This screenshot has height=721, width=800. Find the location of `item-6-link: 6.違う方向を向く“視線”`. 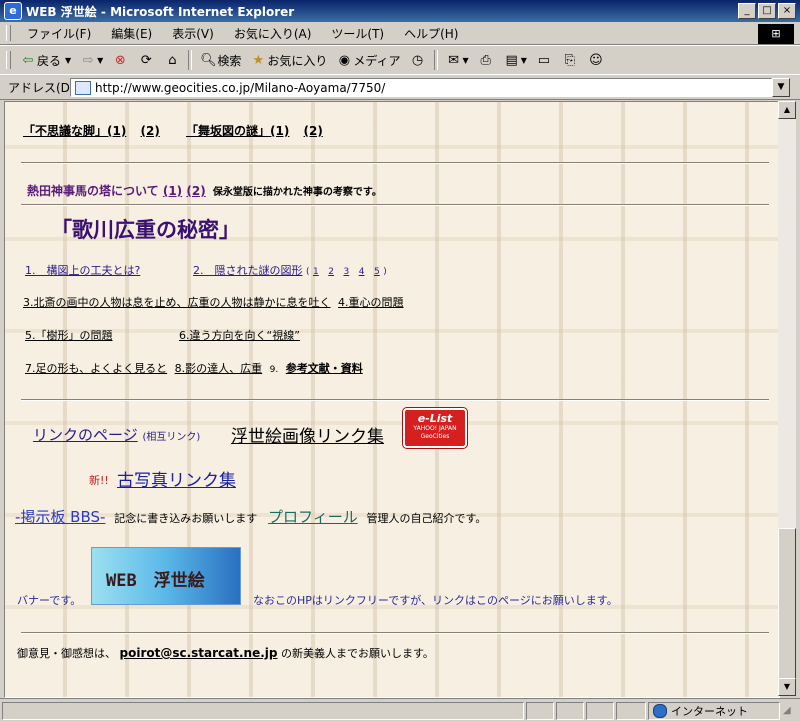

item-6-link: 6.違う方向を向く“視線” is located at coordinates (239, 335).